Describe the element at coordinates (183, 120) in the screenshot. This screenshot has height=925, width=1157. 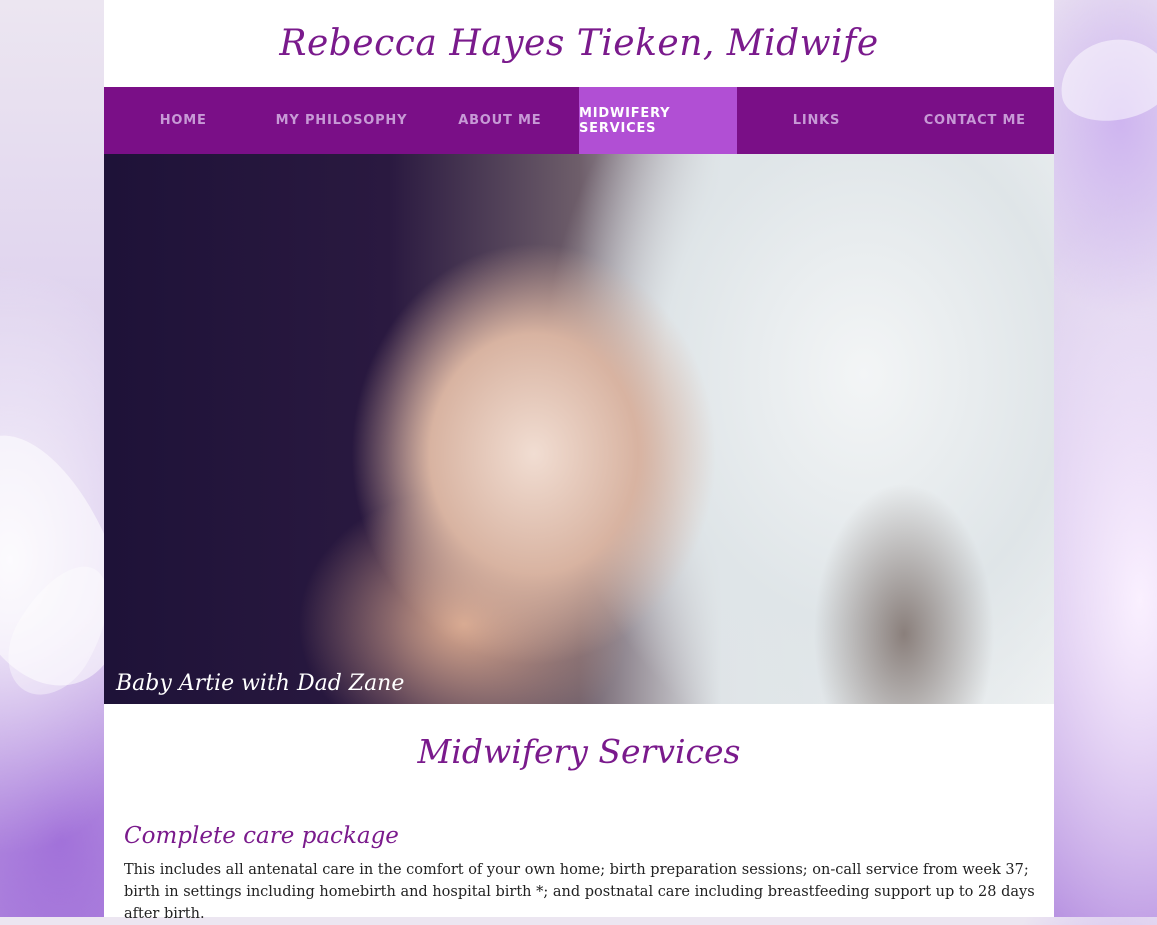
I see `nav-item-home: HOME` at that location.